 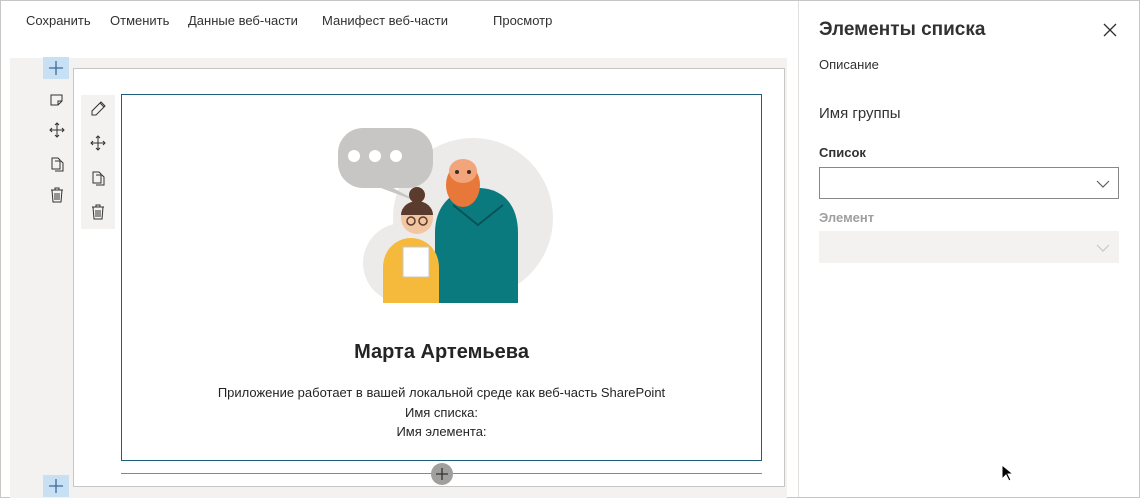 I want to click on user-name-heading: Марта Артемьева, so click(x=441, y=352).